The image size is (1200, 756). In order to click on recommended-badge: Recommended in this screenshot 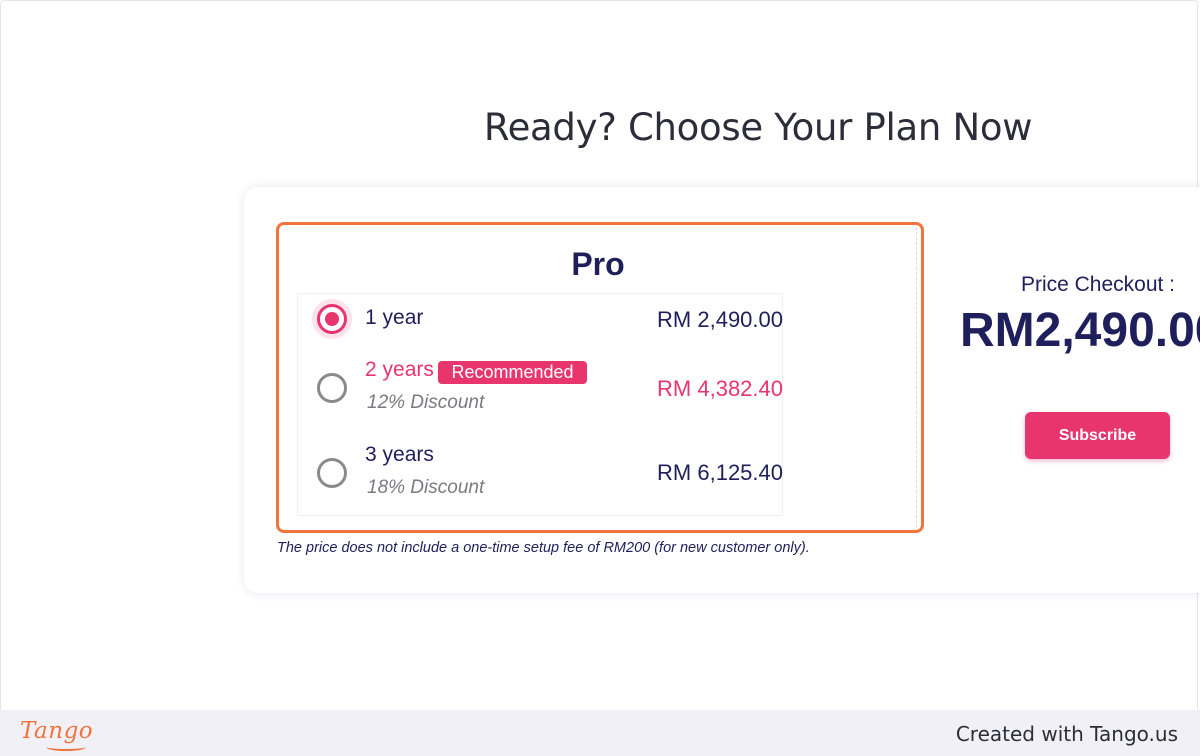, I will do `click(512, 372)`.